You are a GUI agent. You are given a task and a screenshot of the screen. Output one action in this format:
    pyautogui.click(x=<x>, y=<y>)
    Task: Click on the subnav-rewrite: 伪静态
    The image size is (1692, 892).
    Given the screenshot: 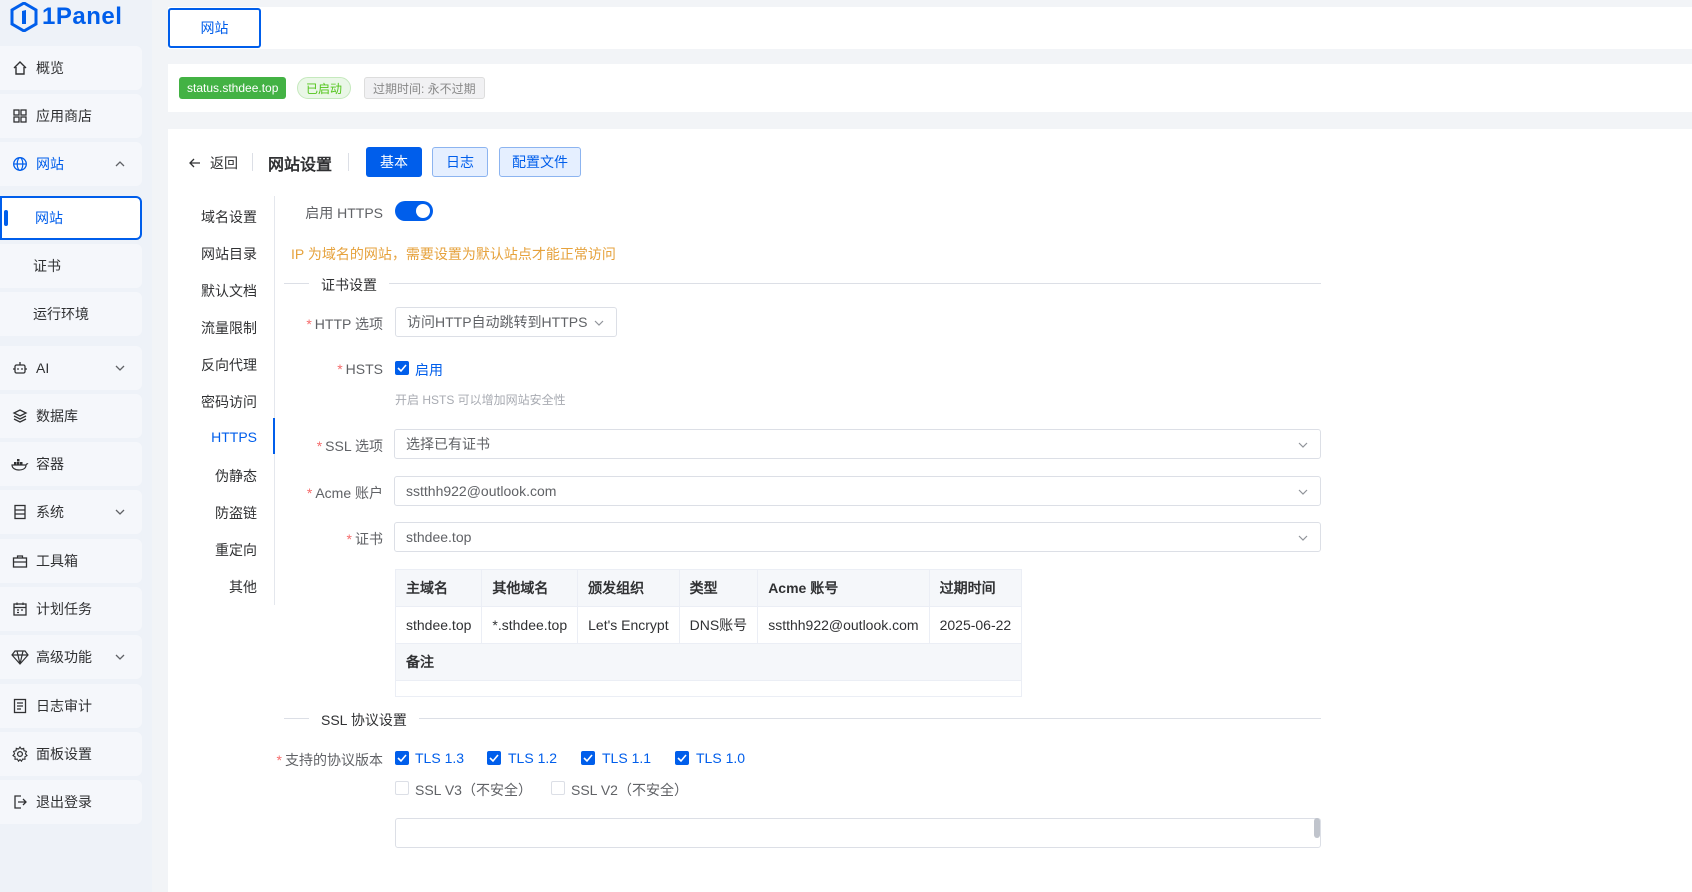 What is the action you would take?
    pyautogui.click(x=236, y=476)
    